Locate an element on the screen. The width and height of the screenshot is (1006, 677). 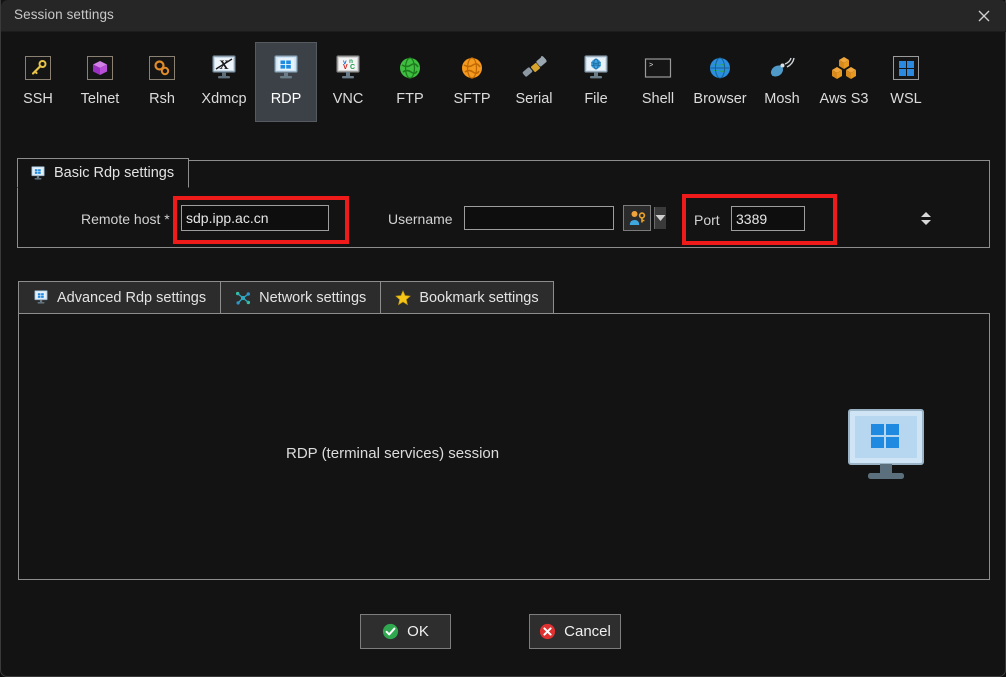
protocol-xdmcp: X Xdmcp is located at coordinates (224, 82).